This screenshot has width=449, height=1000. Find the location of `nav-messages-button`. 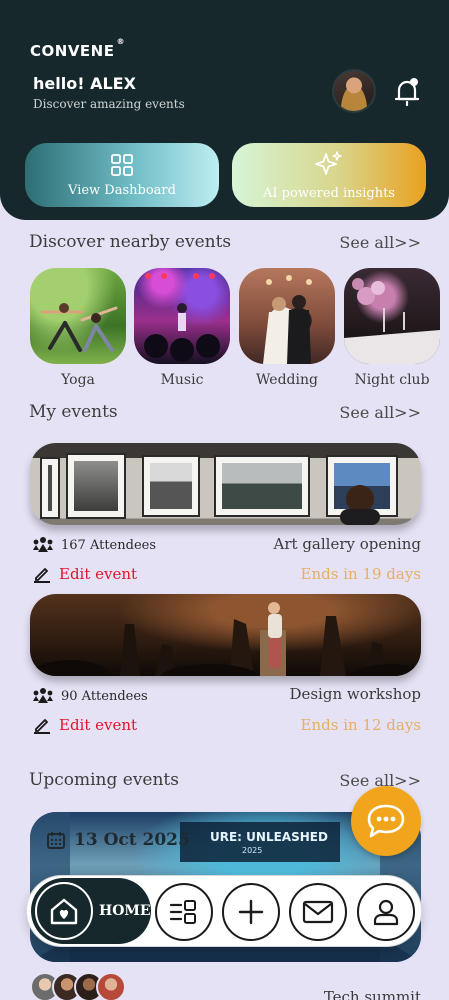

nav-messages-button is located at coordinates (318, 912).